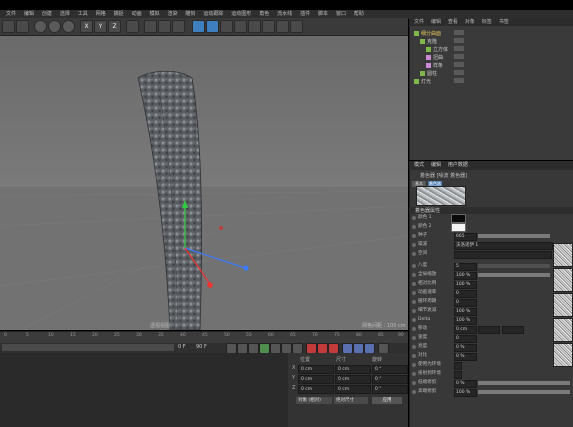  What do you see at coordinates (164, 26) in the screenshot?
I see `render-active-icon` at bounding box center [164, 26].